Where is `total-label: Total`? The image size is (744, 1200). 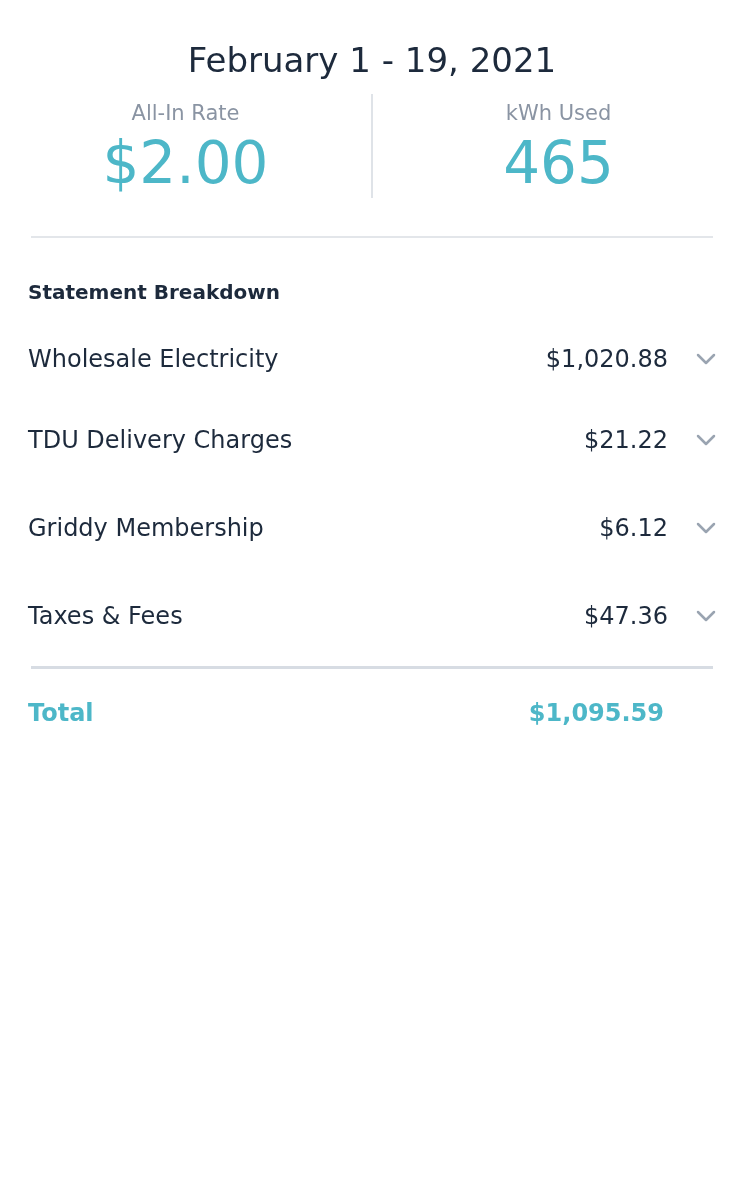 total-label: Total is located at coordinates (61, 713).